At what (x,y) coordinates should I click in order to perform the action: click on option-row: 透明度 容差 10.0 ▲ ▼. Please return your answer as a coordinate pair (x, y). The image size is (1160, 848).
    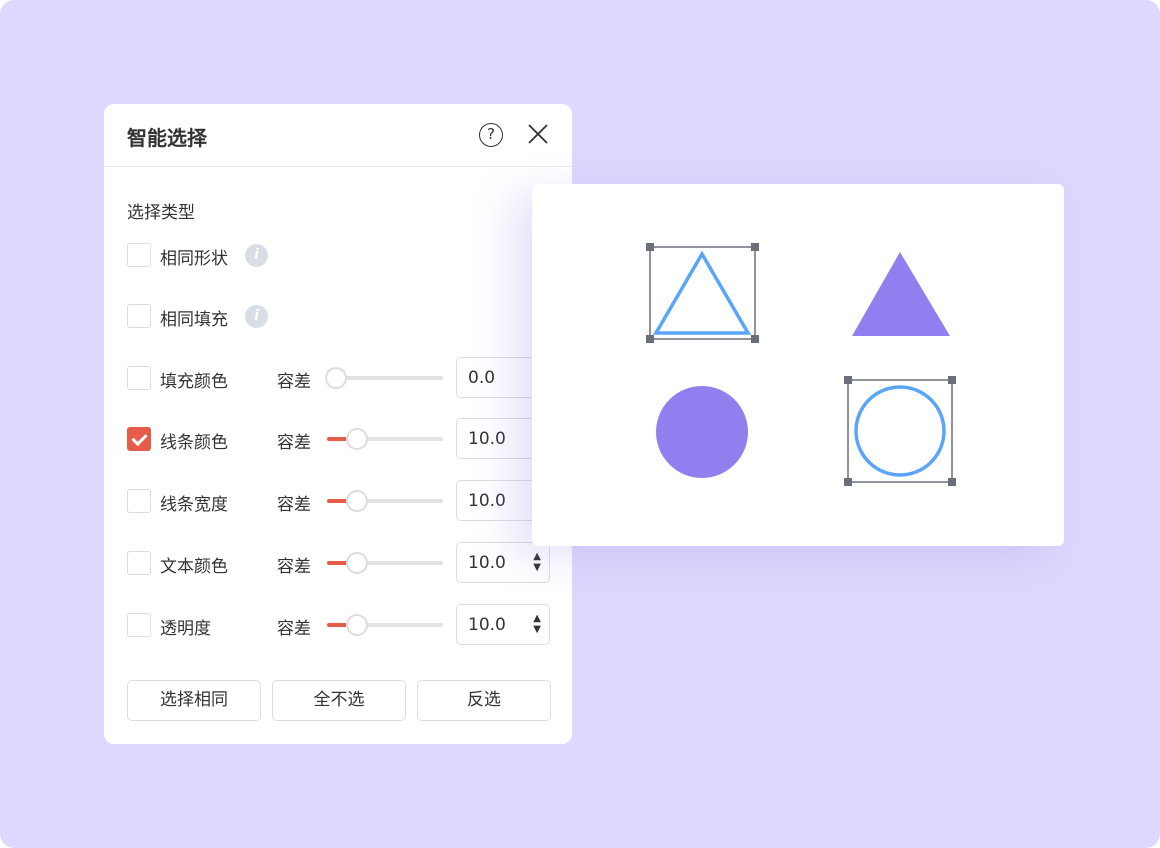
    Looking at the image, I should click on (342, 624).